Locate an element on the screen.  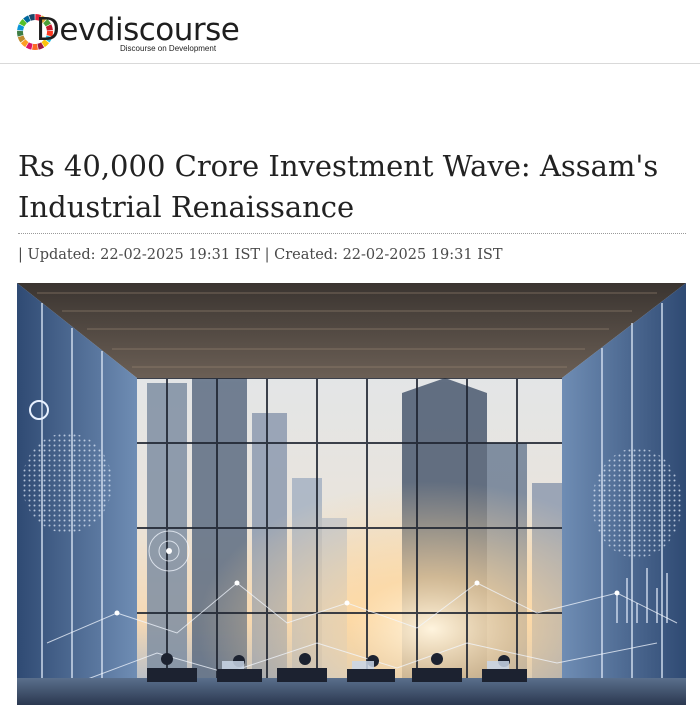
devdiscourse-logo: Devdiscourse Discourse on Development is located at coordinates (128, 34).